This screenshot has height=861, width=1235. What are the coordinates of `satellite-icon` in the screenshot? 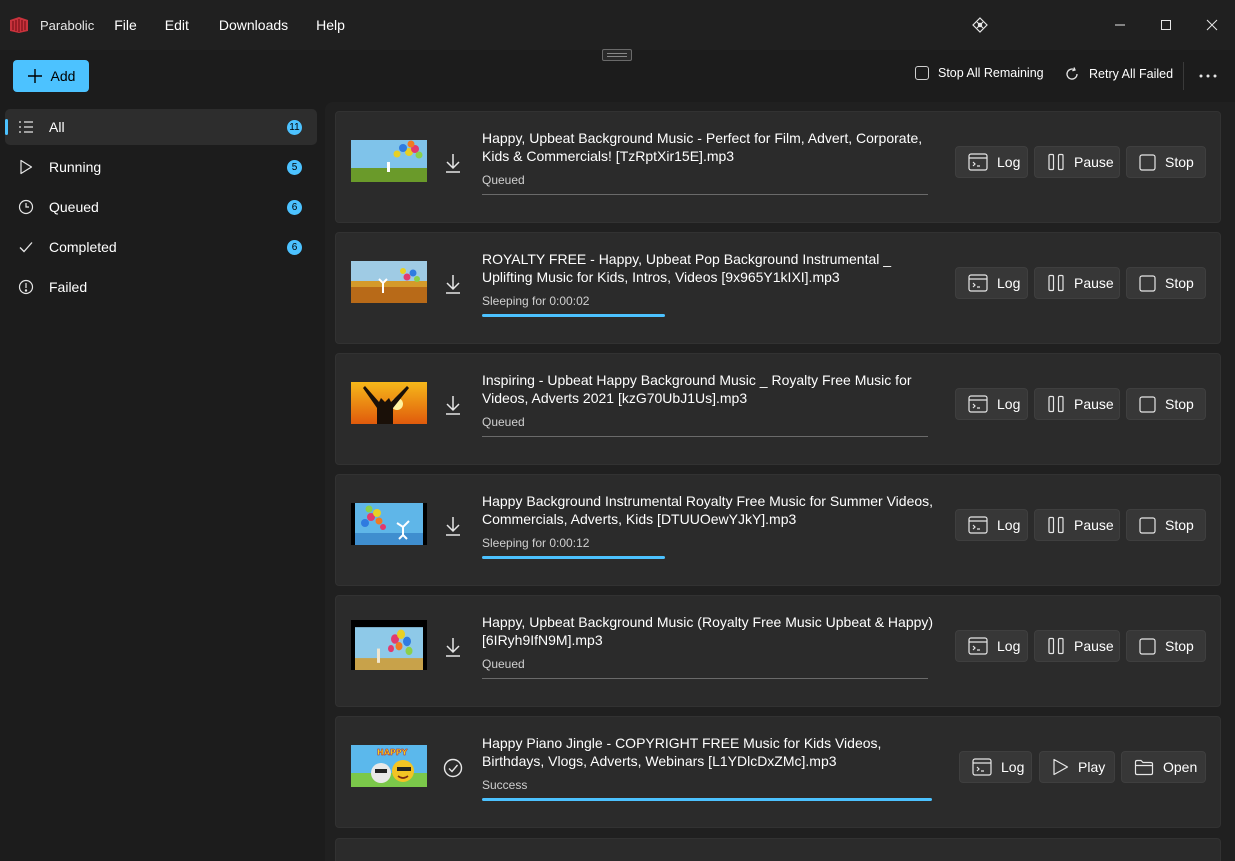 It's located at (980, 25).